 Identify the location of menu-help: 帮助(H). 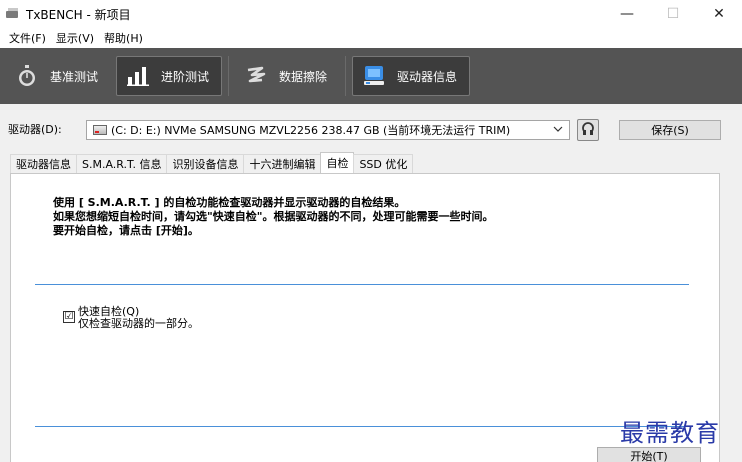
(123, 38).